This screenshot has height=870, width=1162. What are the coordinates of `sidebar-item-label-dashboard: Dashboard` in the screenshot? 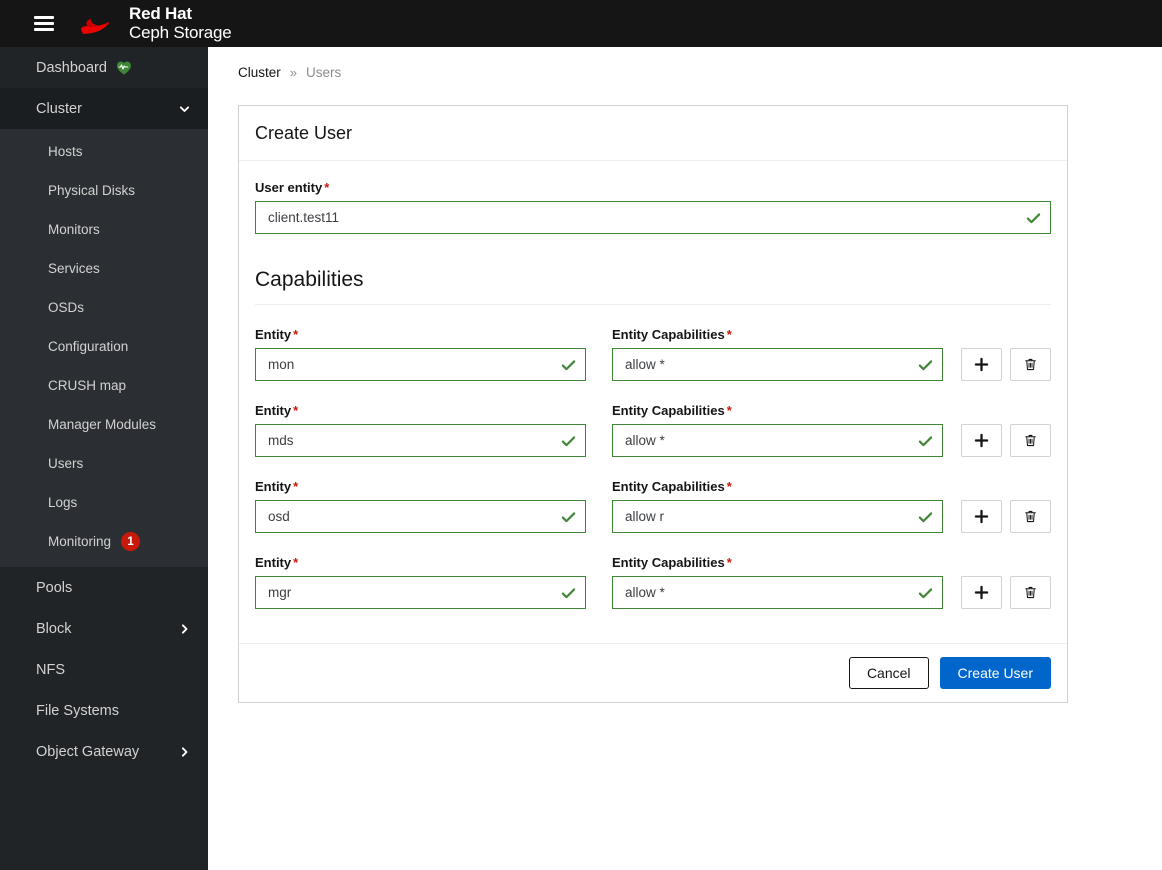 It's located at (71, 67).